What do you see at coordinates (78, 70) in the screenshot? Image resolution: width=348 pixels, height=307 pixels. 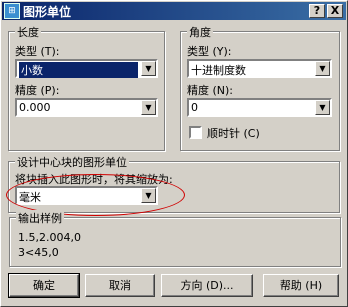 I see `length-type-value: 小数` at bounding box center [78, 70].